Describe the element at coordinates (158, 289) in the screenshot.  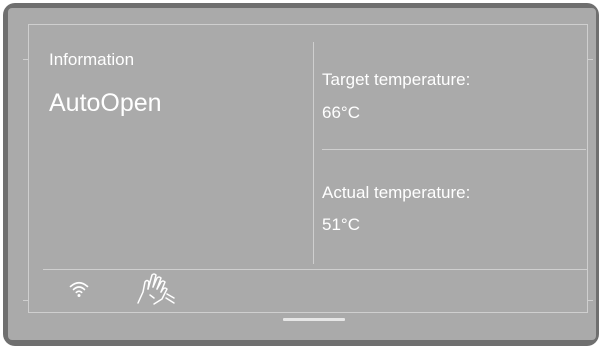
I see `touch-control-icon` at that location.